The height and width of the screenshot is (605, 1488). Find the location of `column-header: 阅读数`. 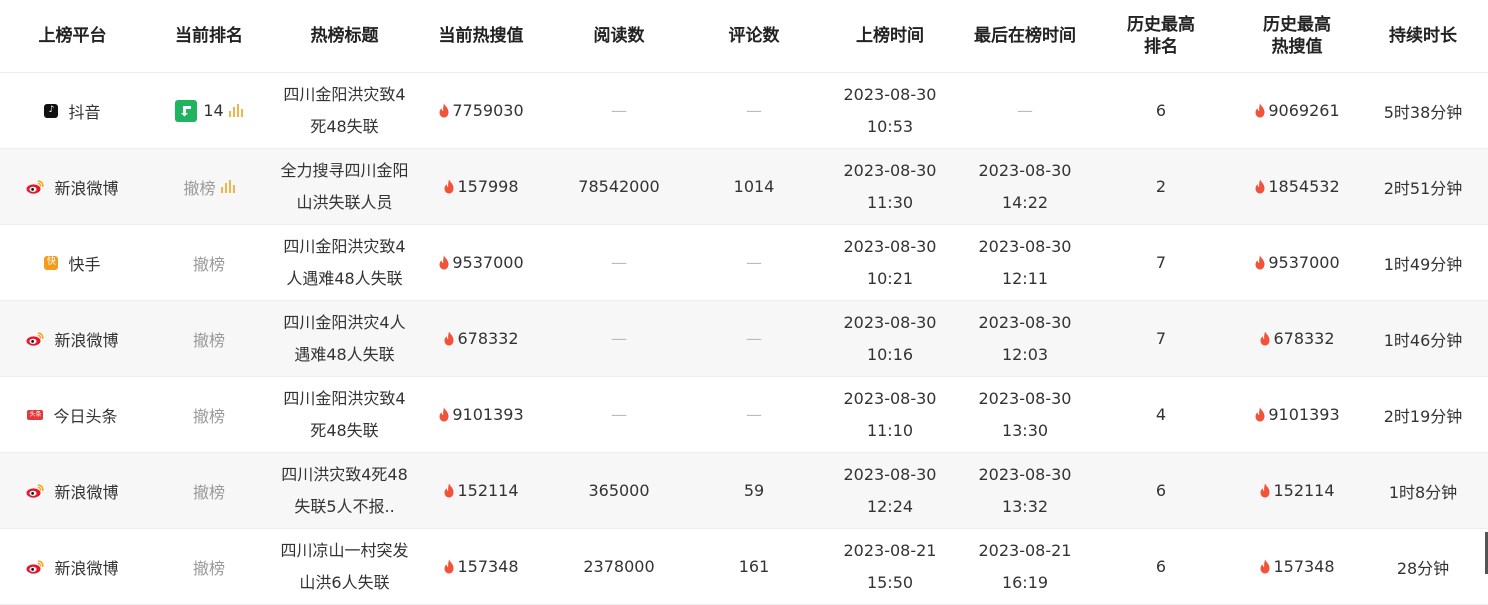

column-header: 阅读数 is located at coordinates (619, 36).